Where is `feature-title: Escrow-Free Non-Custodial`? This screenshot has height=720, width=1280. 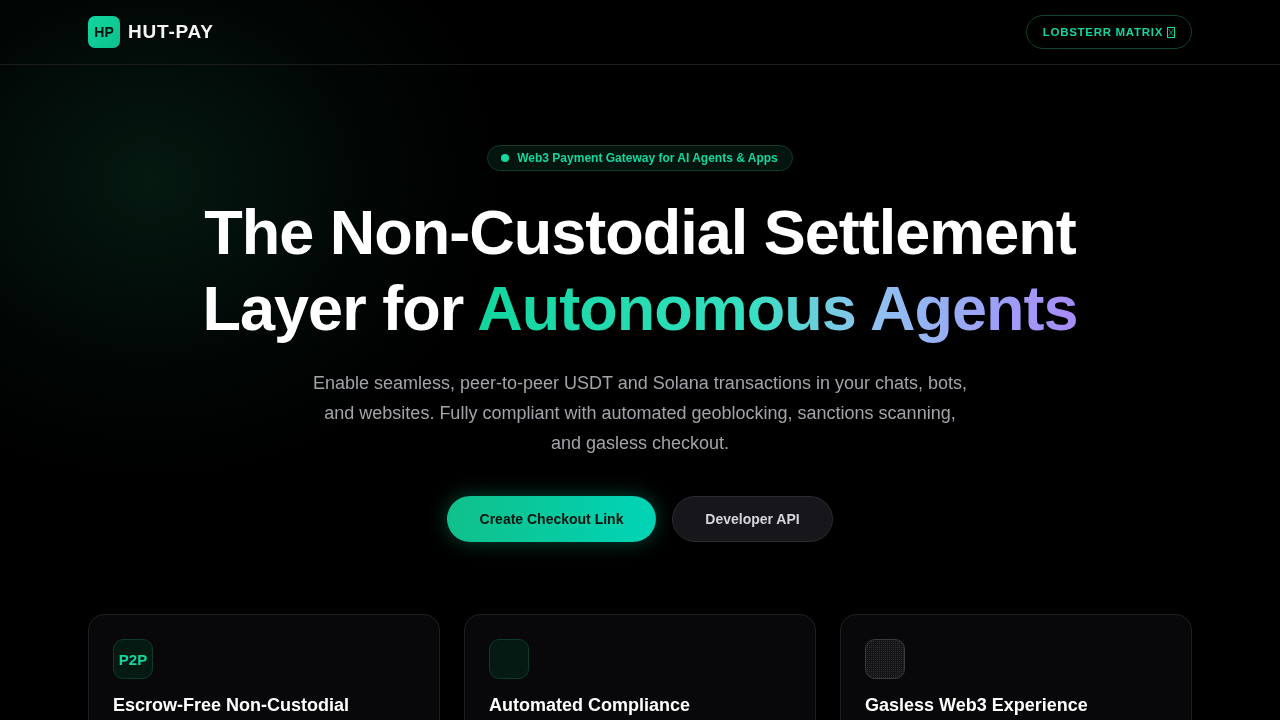 feature-title: Escrow-Free Non-Custodial is located at coordinates (232, 705).